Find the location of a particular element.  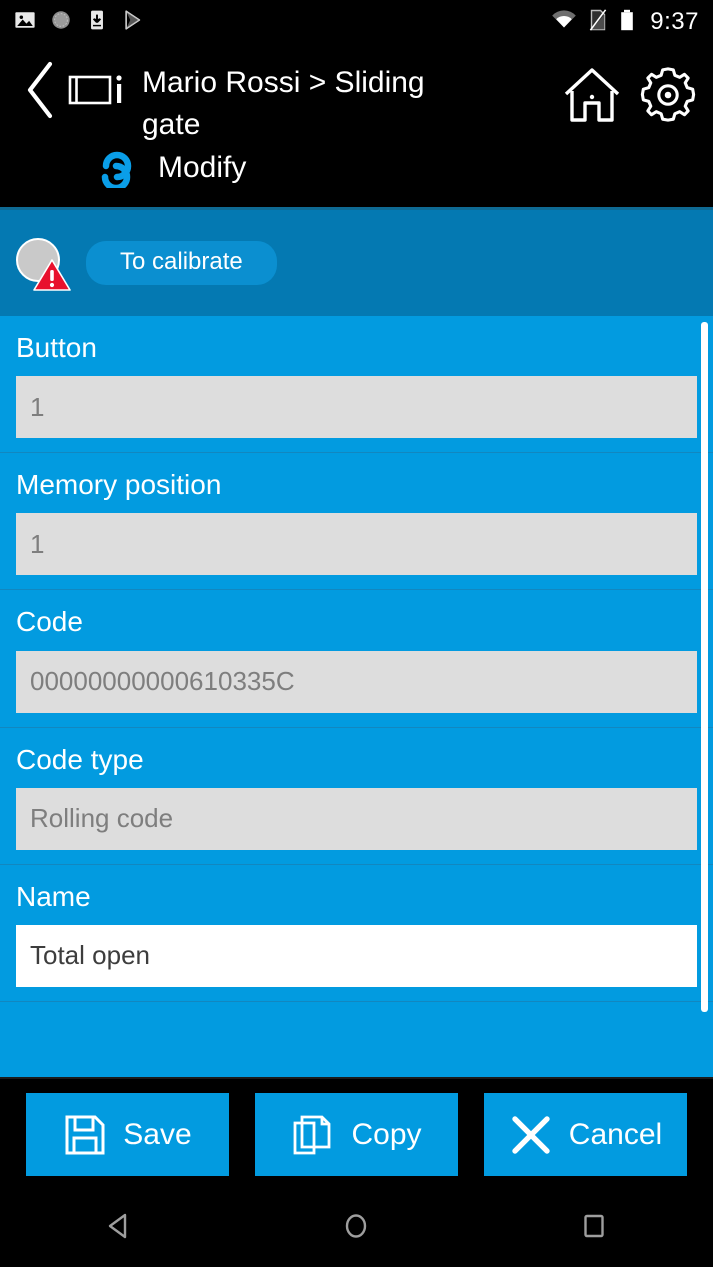

download-to-device-icon is located at coordinates (97, 22).